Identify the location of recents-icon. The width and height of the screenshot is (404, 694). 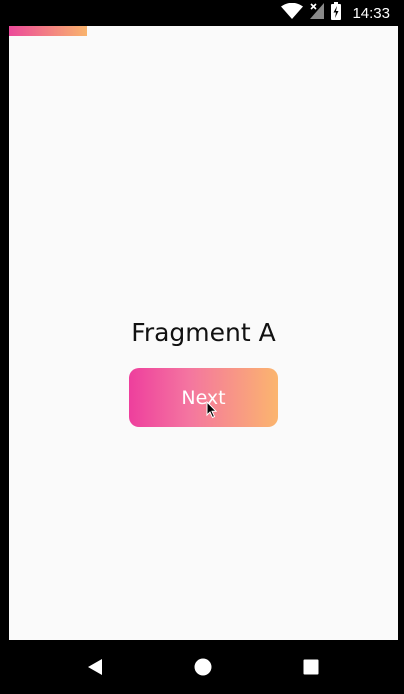
(311, 667).